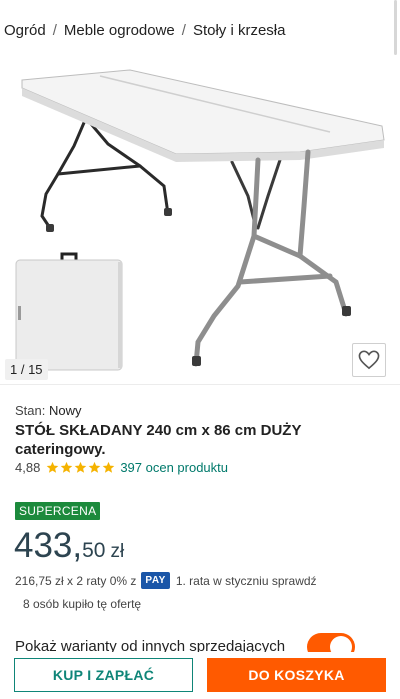 The height and width of the screenshot is (699, 400). I want to click on favorite-button, so click(369, 360).